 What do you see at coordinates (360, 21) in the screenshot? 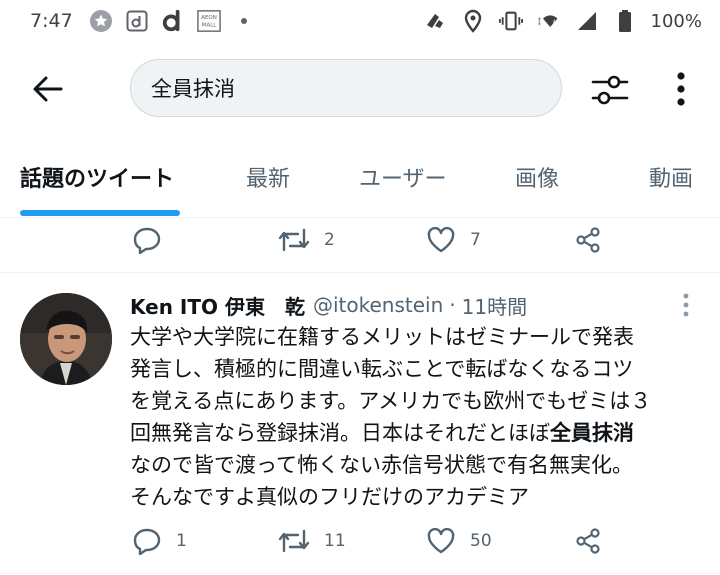
I see `status-bar: 7:47 AEON MALL 4 100%` at bounding box center [360, 21].